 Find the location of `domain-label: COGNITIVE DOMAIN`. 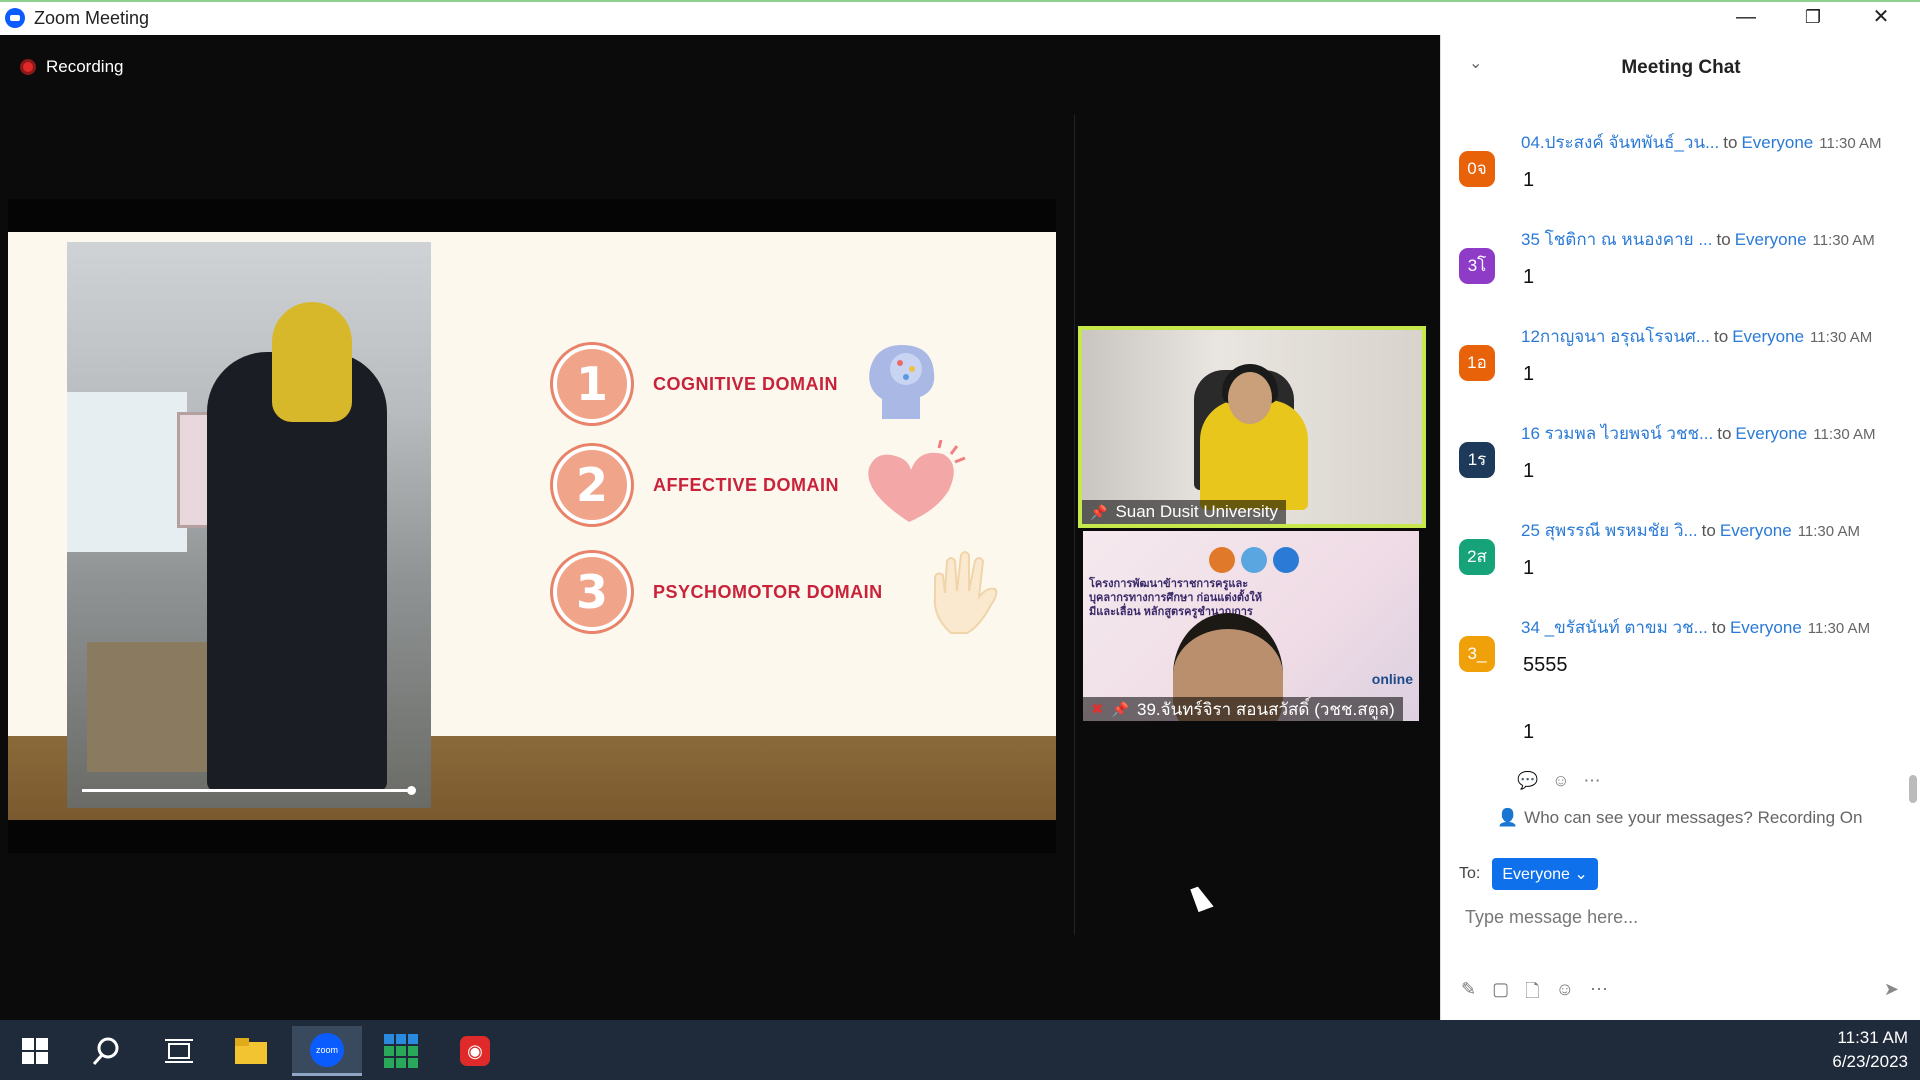

domain-label: COGNITIVE DOMAIN is located at coordinates (746, 383).